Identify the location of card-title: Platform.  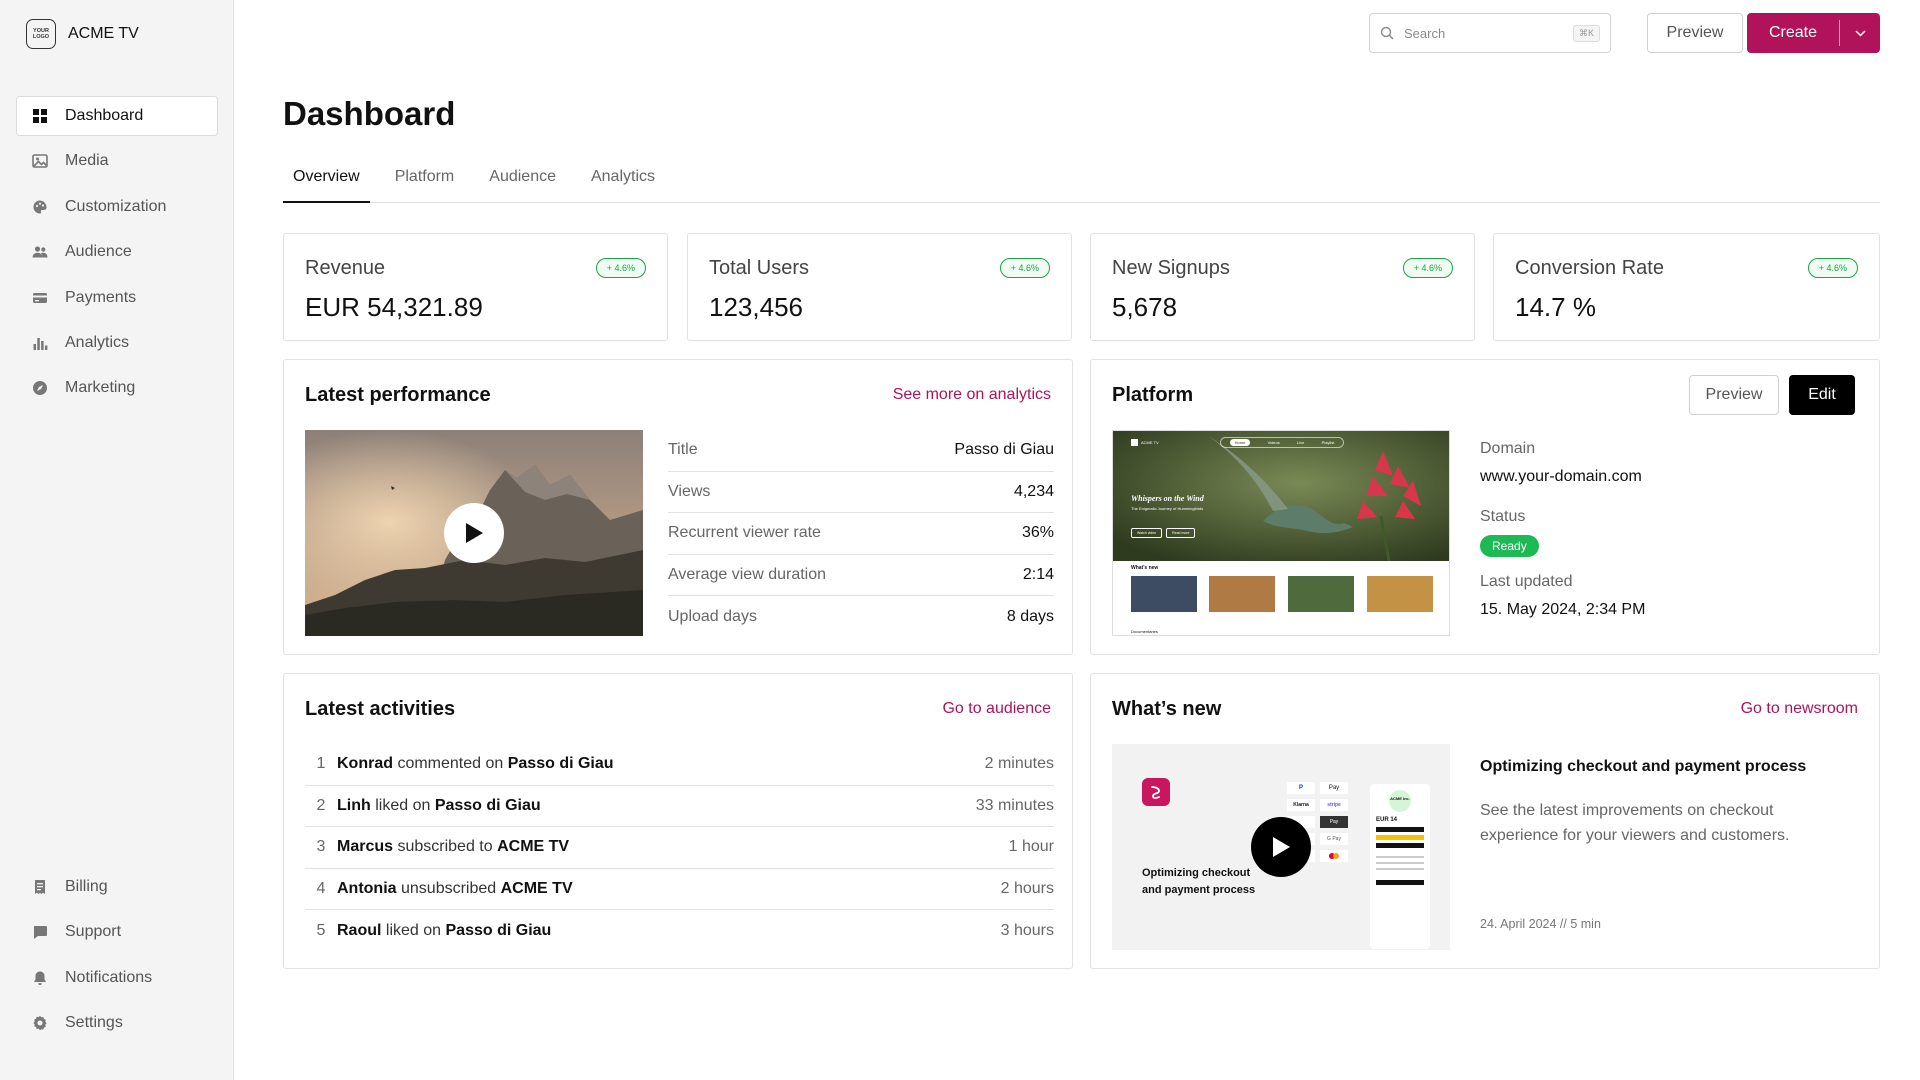
(1153, 395).